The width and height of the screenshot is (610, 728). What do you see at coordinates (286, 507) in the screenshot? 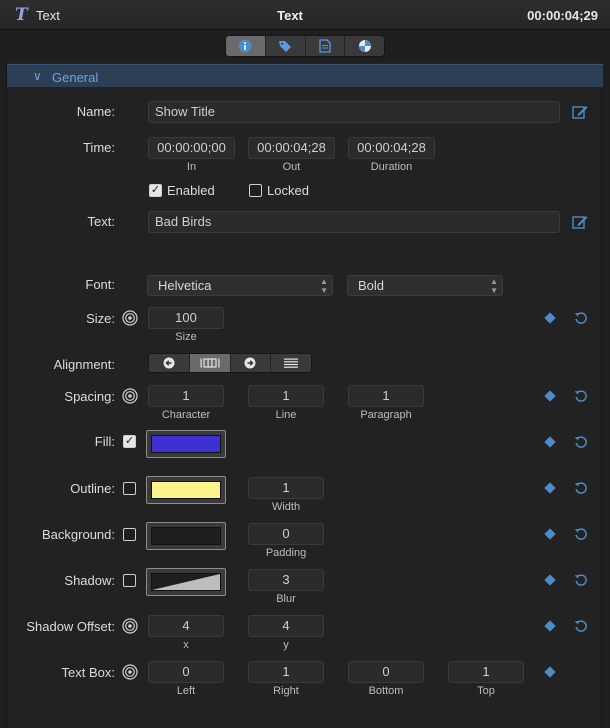
I see `outline-width-caption: Width` at bounding box center [286, 507].